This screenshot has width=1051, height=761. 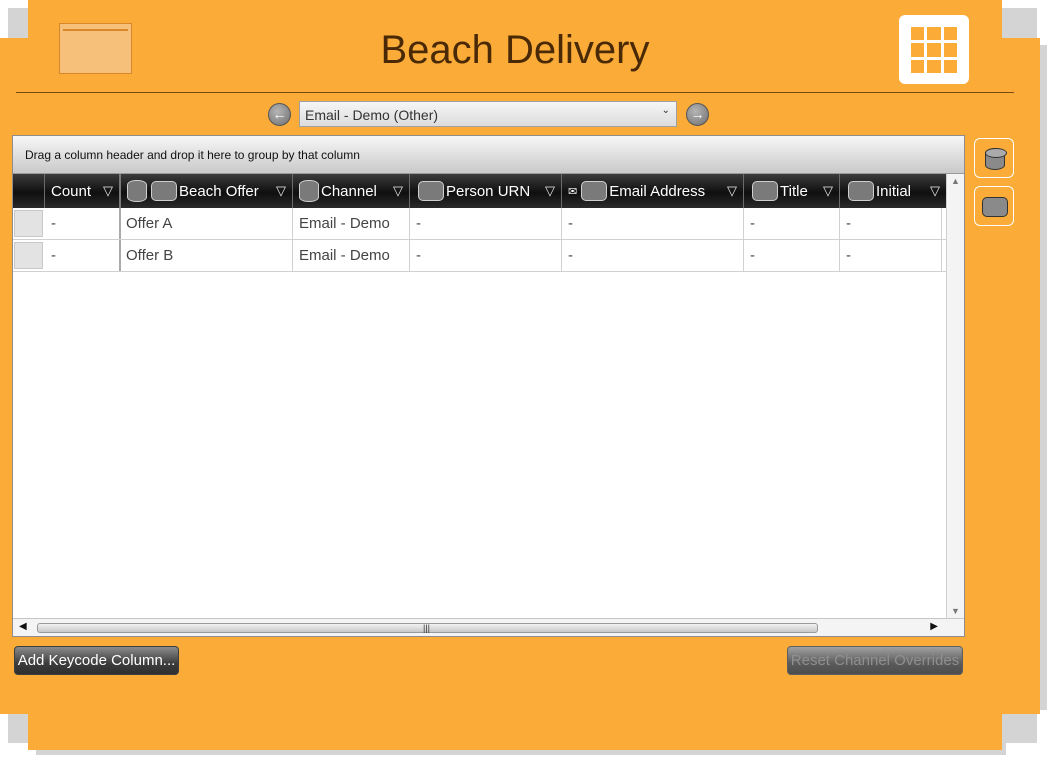 I want to click on table-row: - Offer A Email - Demo - - - -, so click(x=479, y=224).